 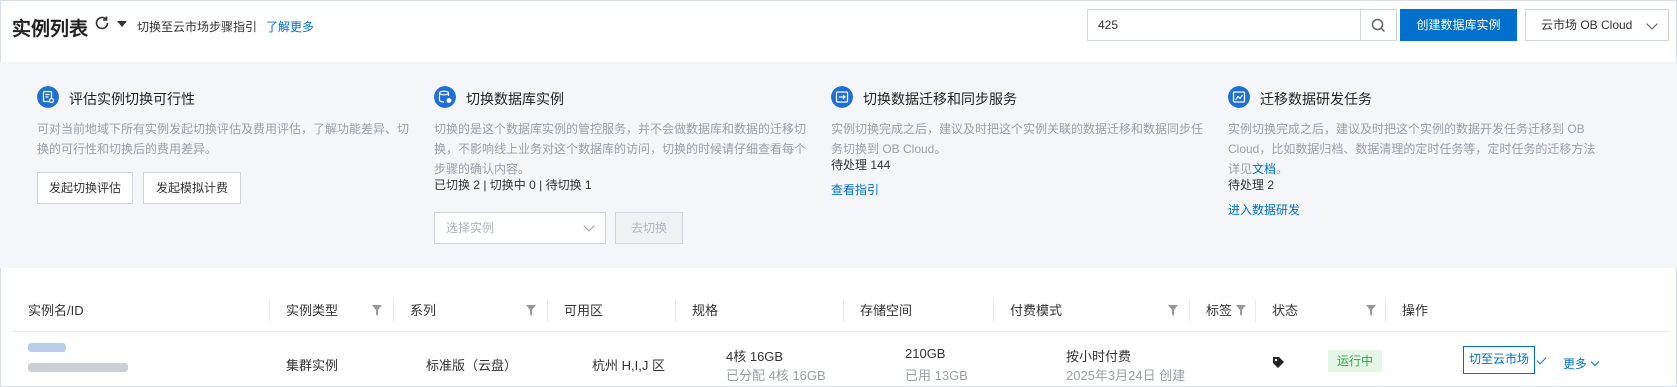 I want to click on column-header-series: 系列, so click(x=471, y=311).